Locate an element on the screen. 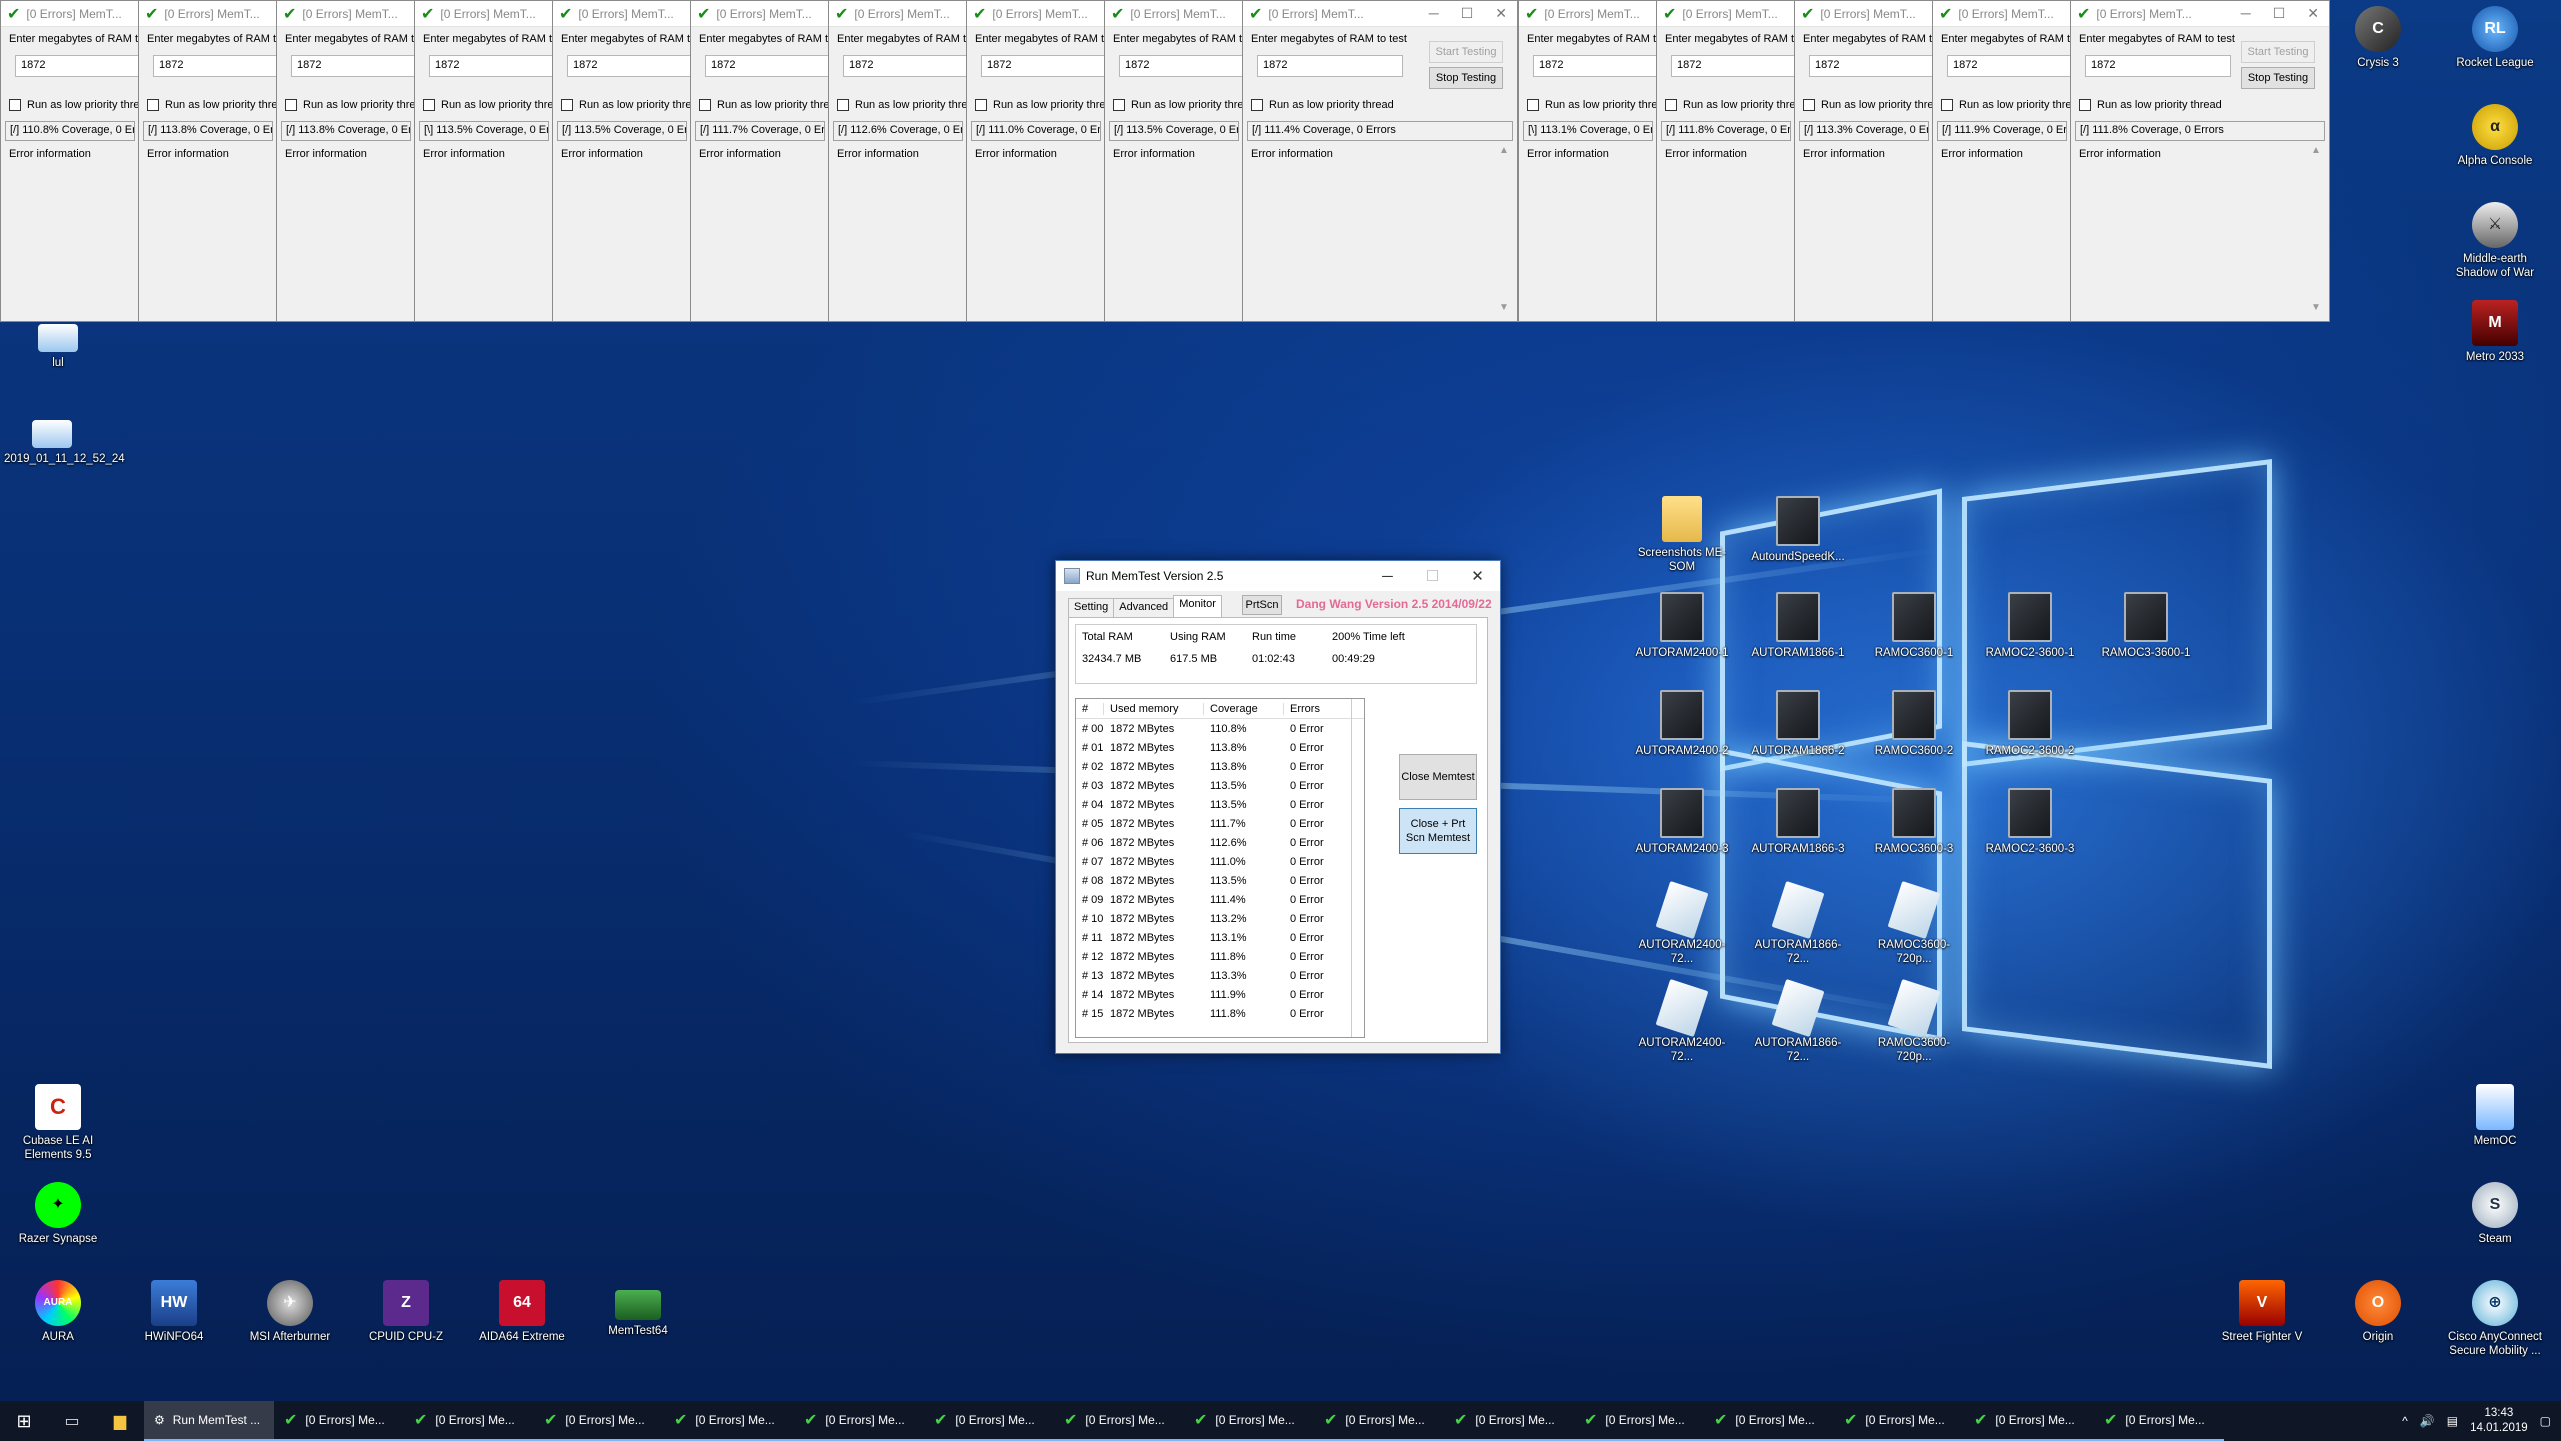 The height and width of the screenshot is (1441, 2561). windows-start-icon: ⊞ is located at coordinates (24, 1421).